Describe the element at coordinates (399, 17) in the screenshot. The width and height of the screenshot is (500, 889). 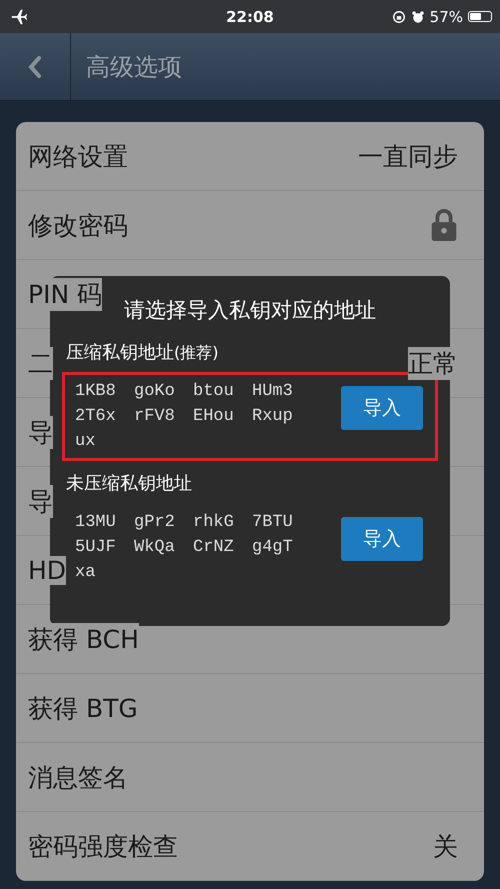
I see `rotation-lock-icon` at that location.